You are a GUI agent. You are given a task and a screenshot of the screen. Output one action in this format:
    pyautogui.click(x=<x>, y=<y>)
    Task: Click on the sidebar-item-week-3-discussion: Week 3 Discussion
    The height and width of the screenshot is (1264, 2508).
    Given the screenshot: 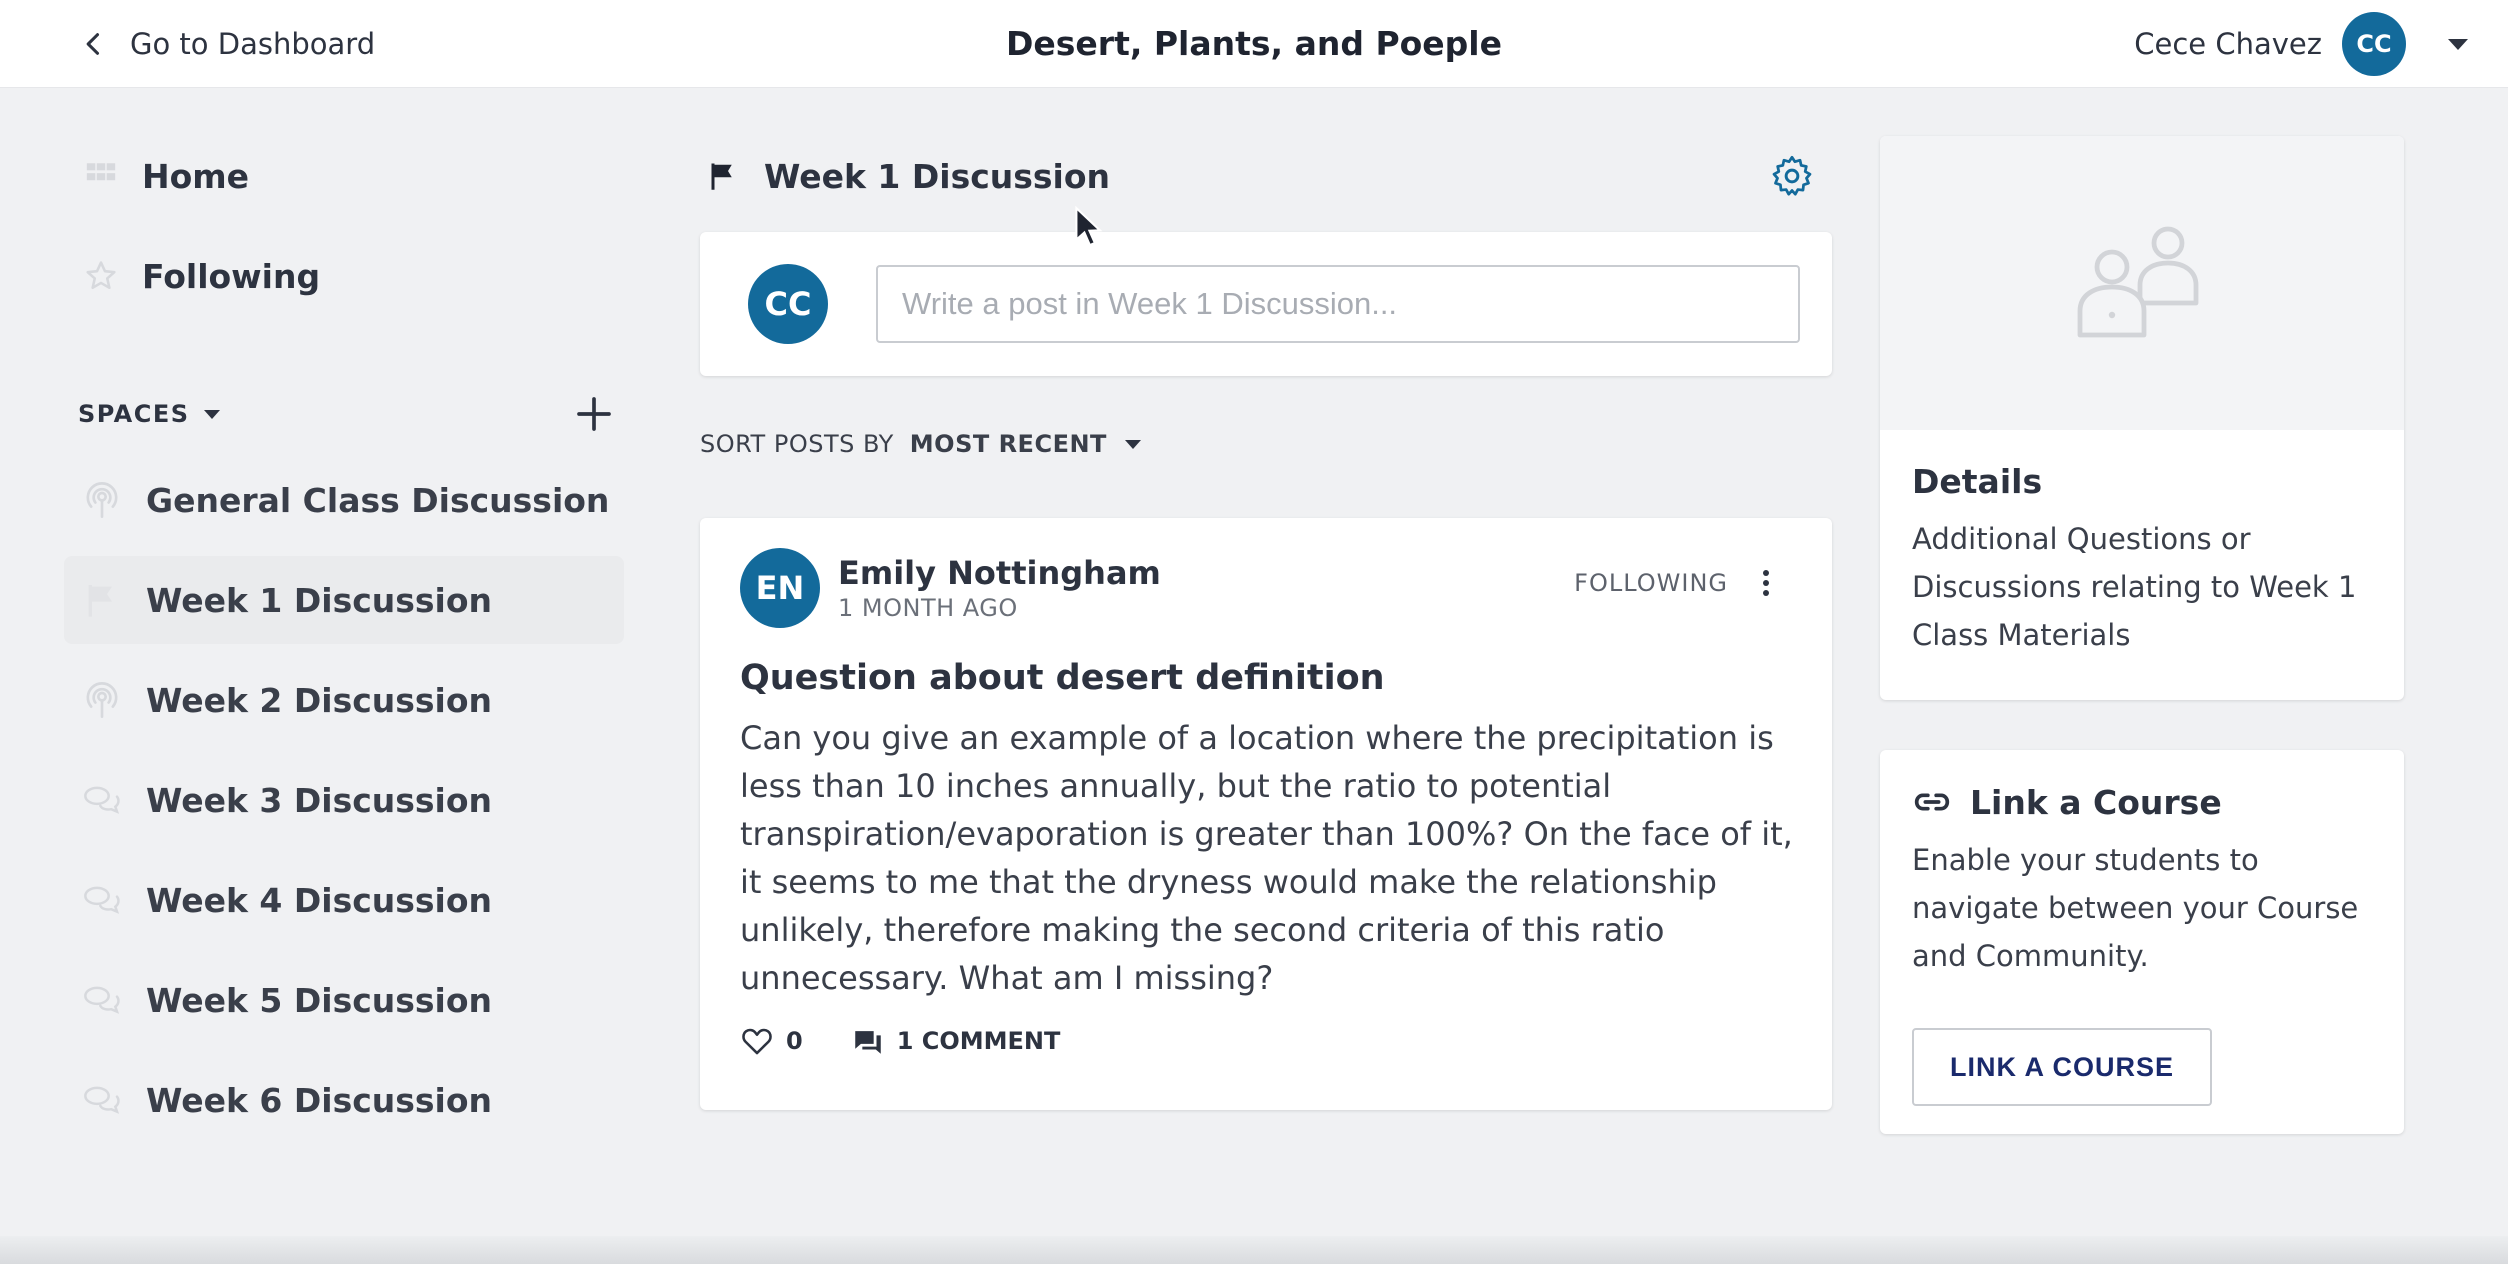 What is the action you would take?
    pyautogui.click(x=344, y=800)
    